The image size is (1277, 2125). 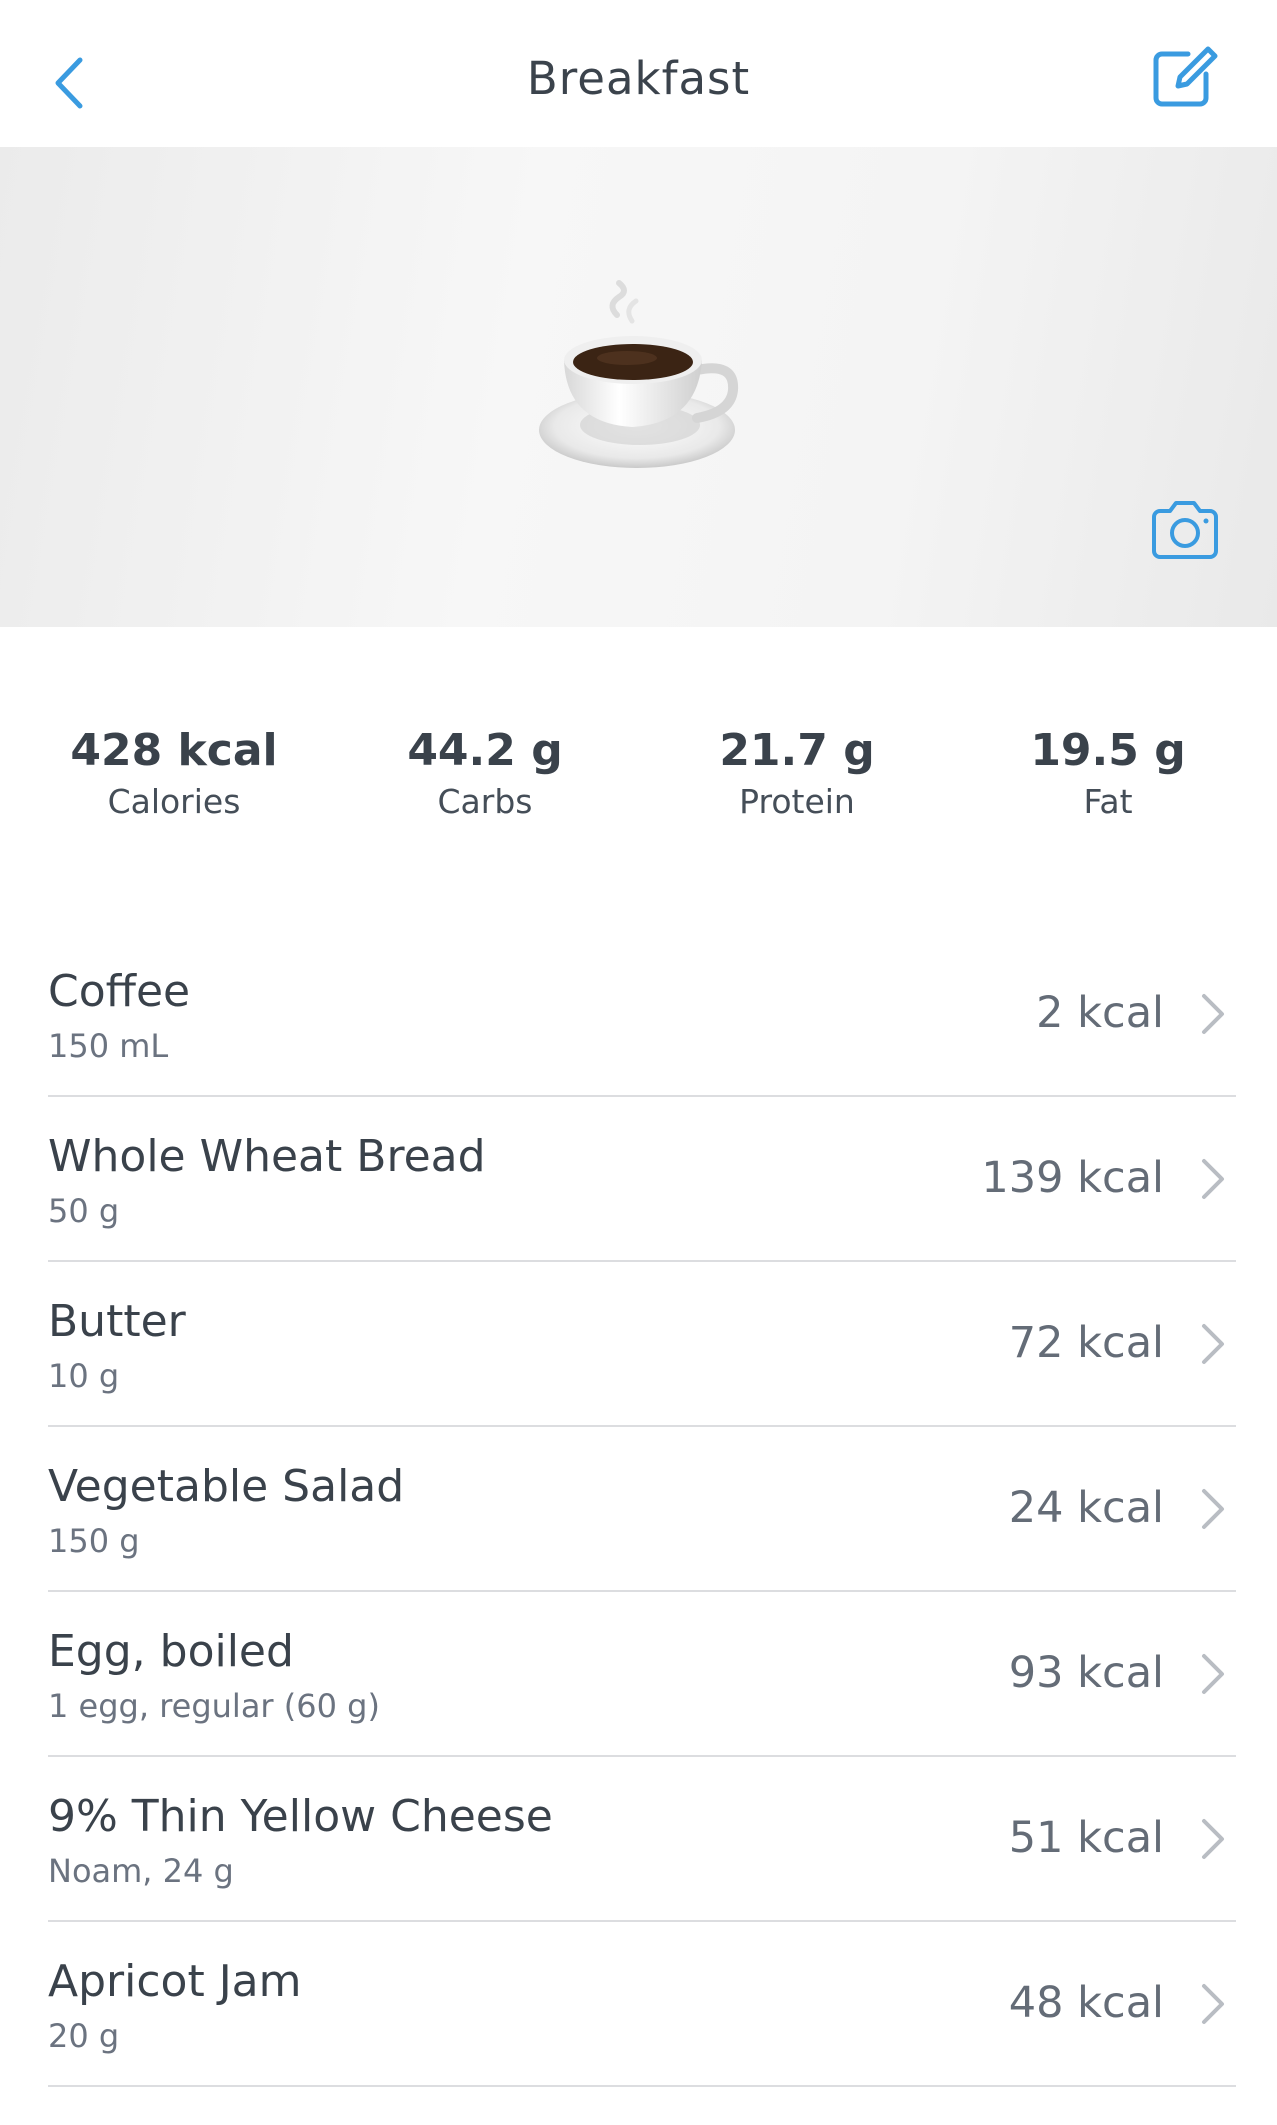 I want to click on food-item-calories: 48 kcal, so click(x=1086, y=2003).